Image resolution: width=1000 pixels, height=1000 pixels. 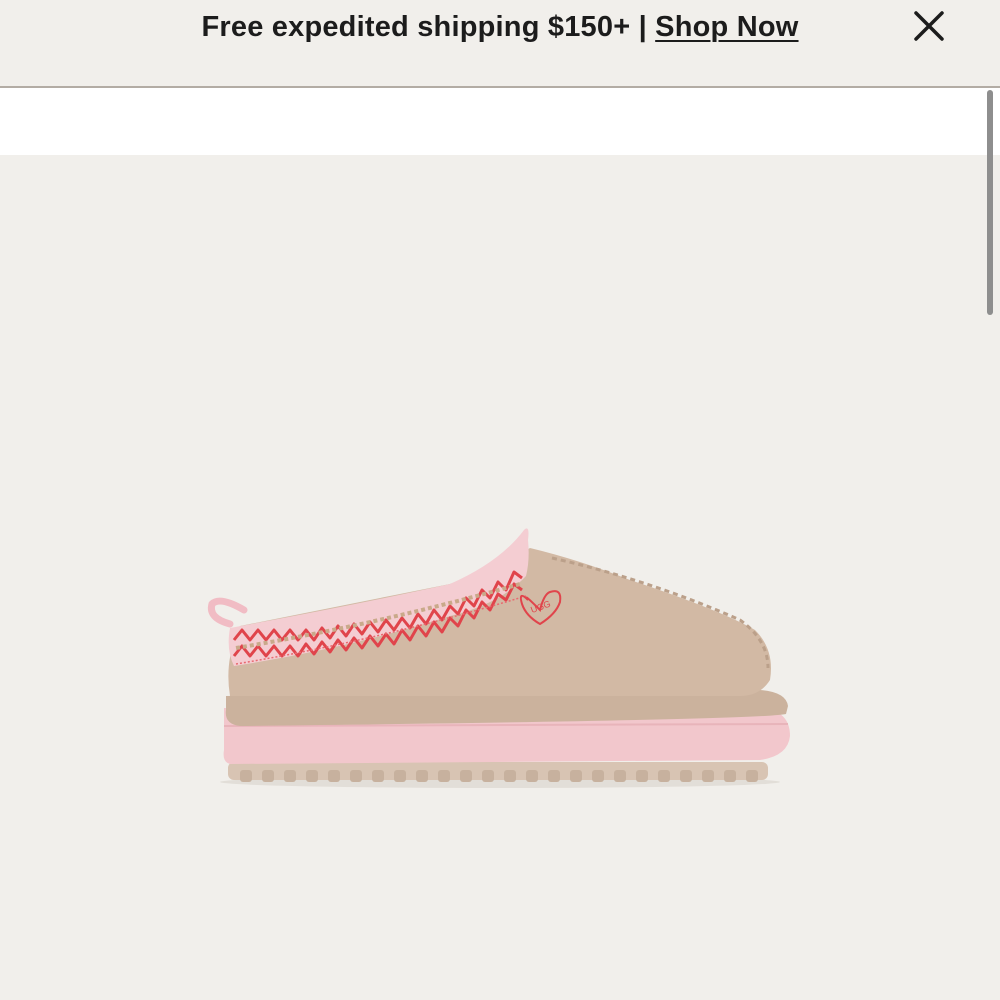 I want to click on close-icon, so click(x=929, y=26).